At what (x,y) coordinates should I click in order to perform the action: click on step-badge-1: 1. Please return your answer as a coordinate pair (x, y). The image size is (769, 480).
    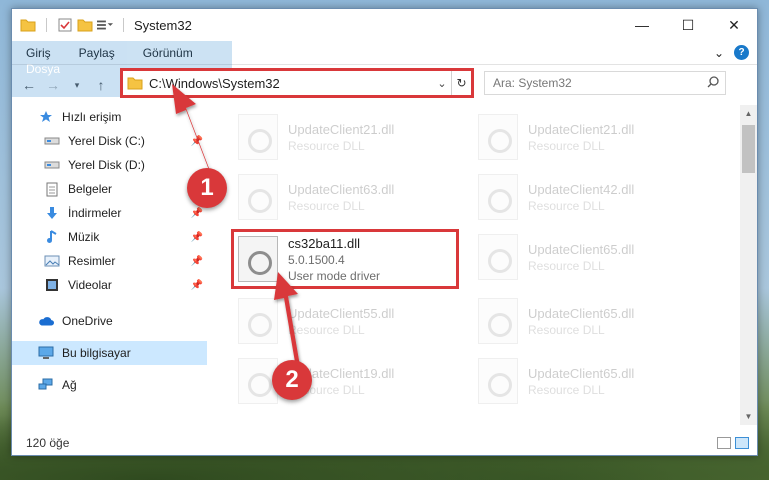
    Looking at the image, I should click on (207, 188).